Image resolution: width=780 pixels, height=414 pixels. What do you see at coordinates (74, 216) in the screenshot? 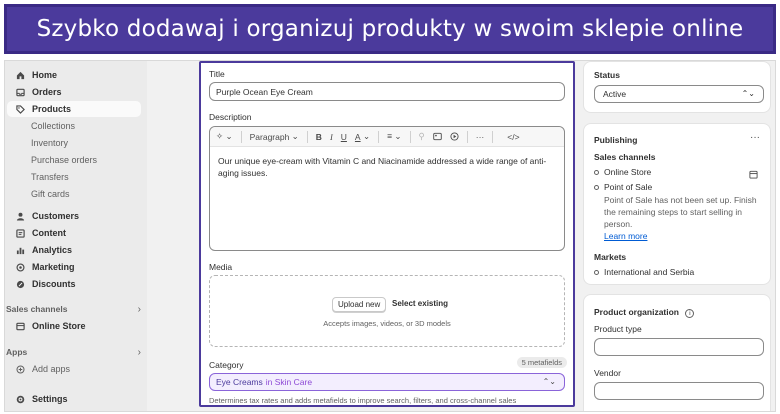
I see `sidebar-item-customers: Customers` at bounding box center [74, 216].